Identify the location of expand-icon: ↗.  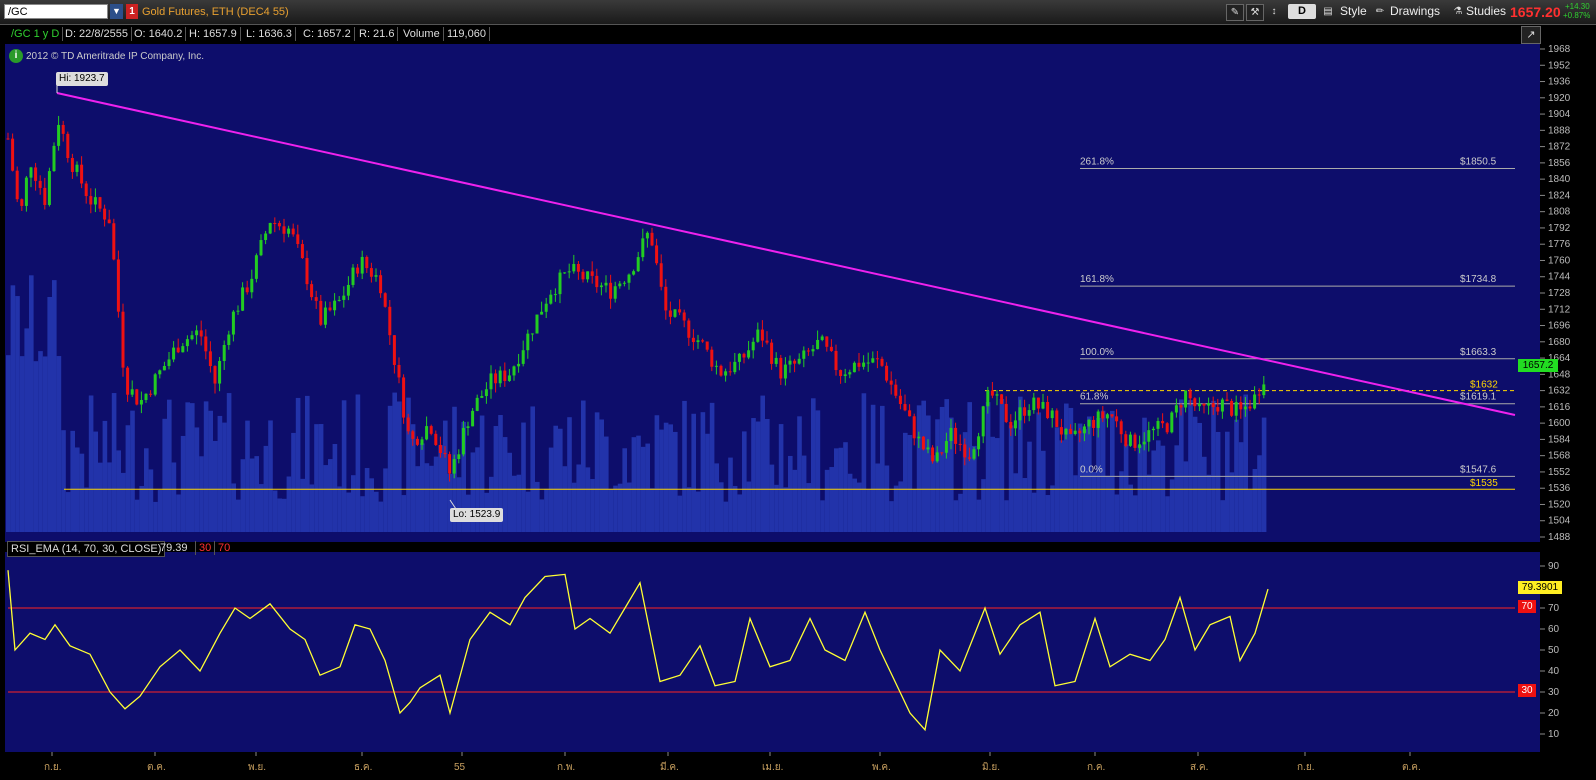
(1531, 35).